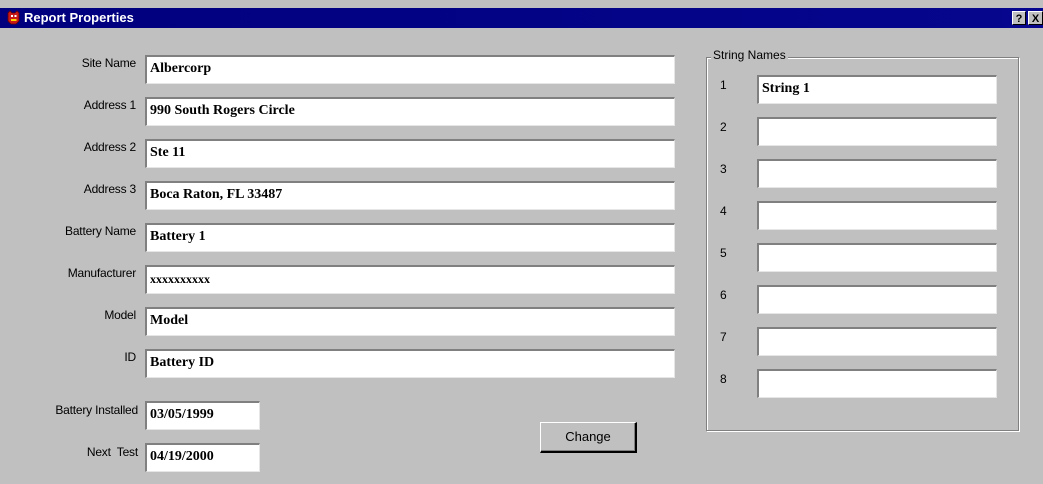  Describe the element at coordinates (410, 111) in the screenshot. I see `address1-field: 990 South Rogers Circle` at that location.